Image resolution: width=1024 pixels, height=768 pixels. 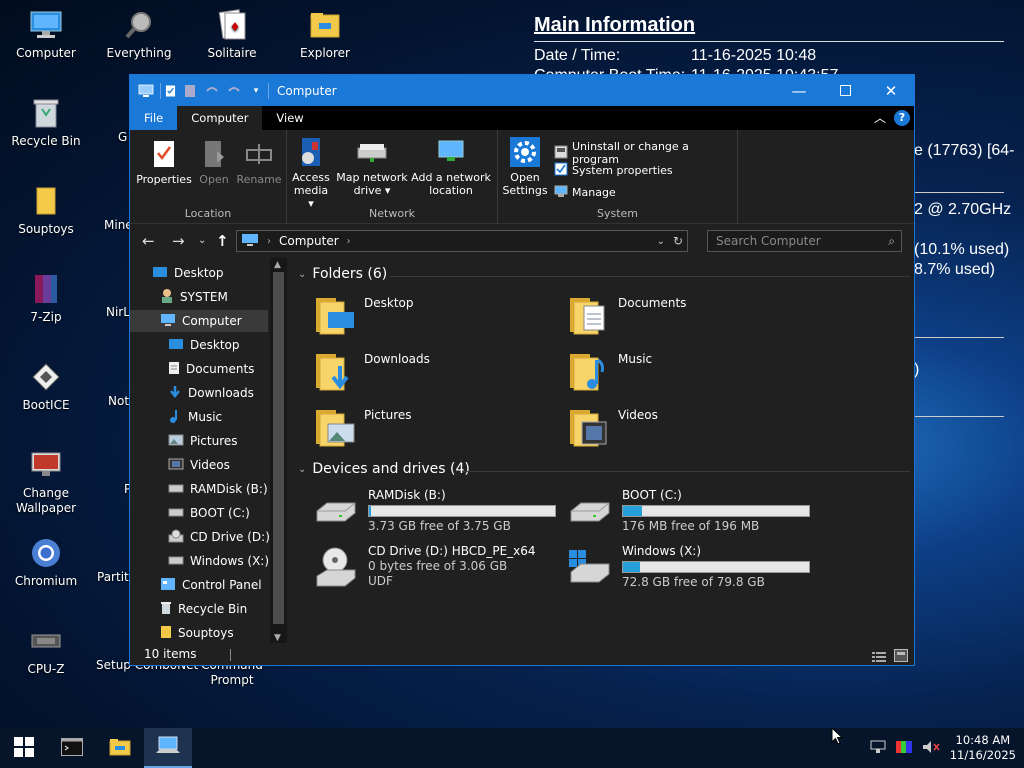 What do you see at coordinates (211, 393) in the screenshot?
I see `nav-item-downloads: Downloads` at bounding box center [211, 393].